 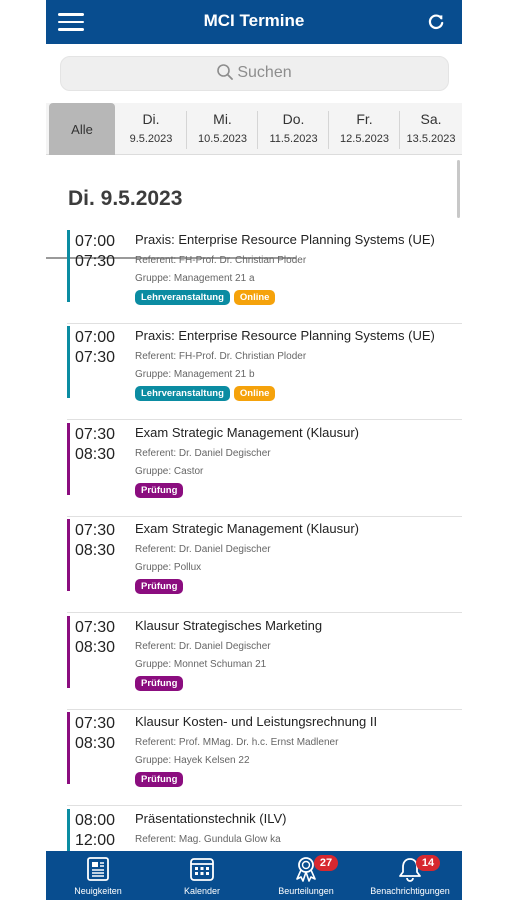 What do you see at coordinates (306, 891) in the screenshot?
I see `nav-label: Beurteilungen` at bounding box center [306, 891].